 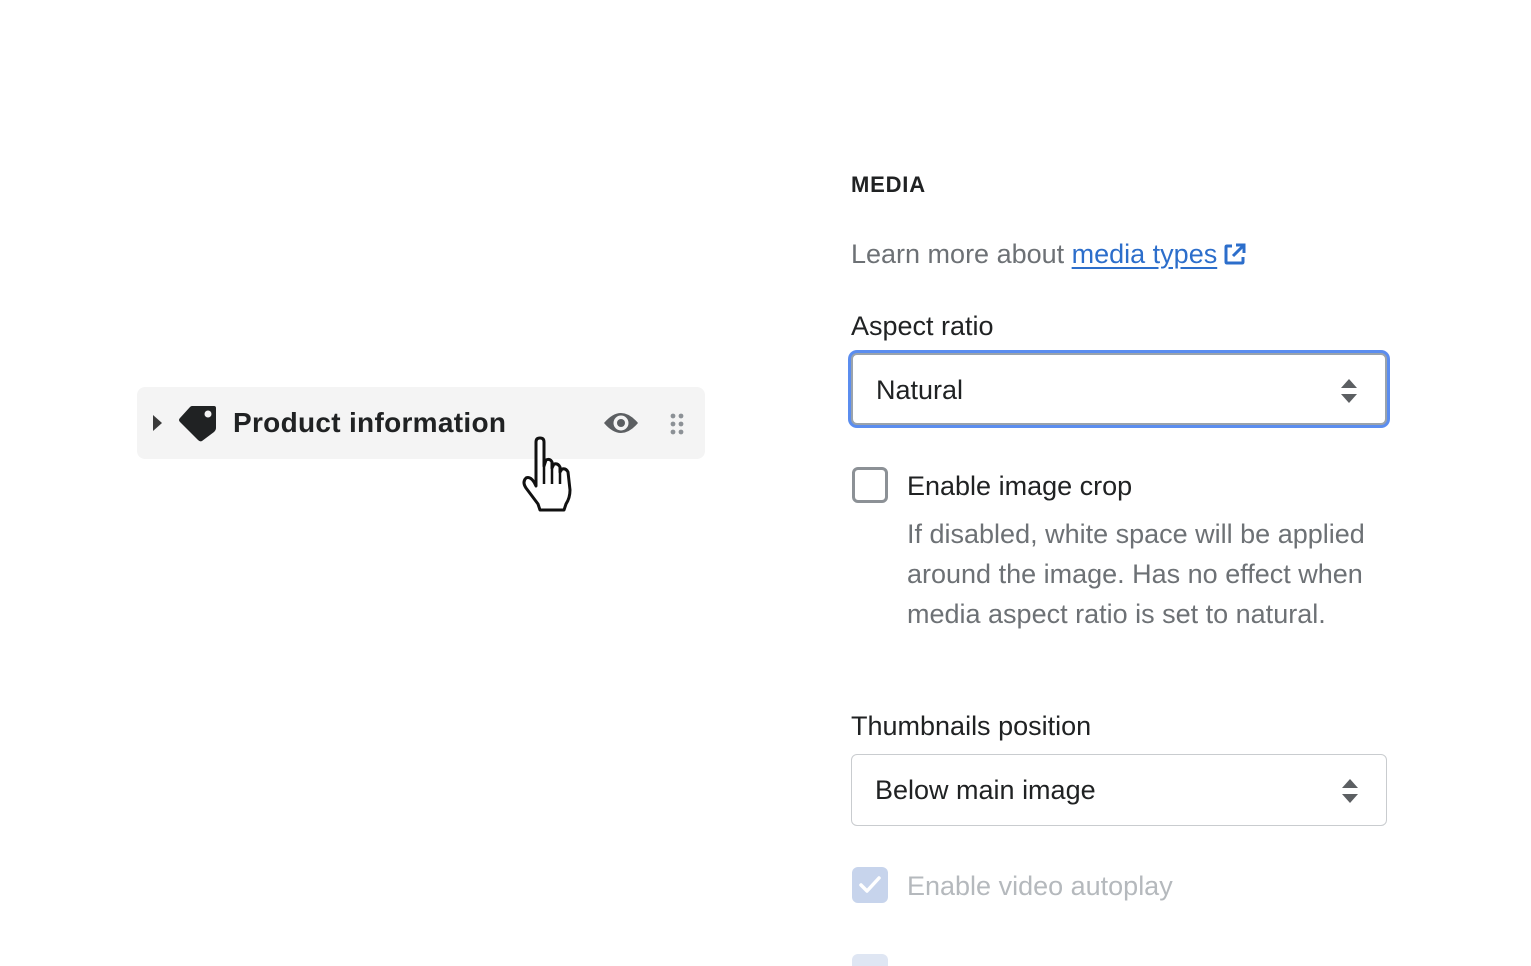 I want to click on thumbnails-position-select: Below main image, so click(x=1119, y=790).